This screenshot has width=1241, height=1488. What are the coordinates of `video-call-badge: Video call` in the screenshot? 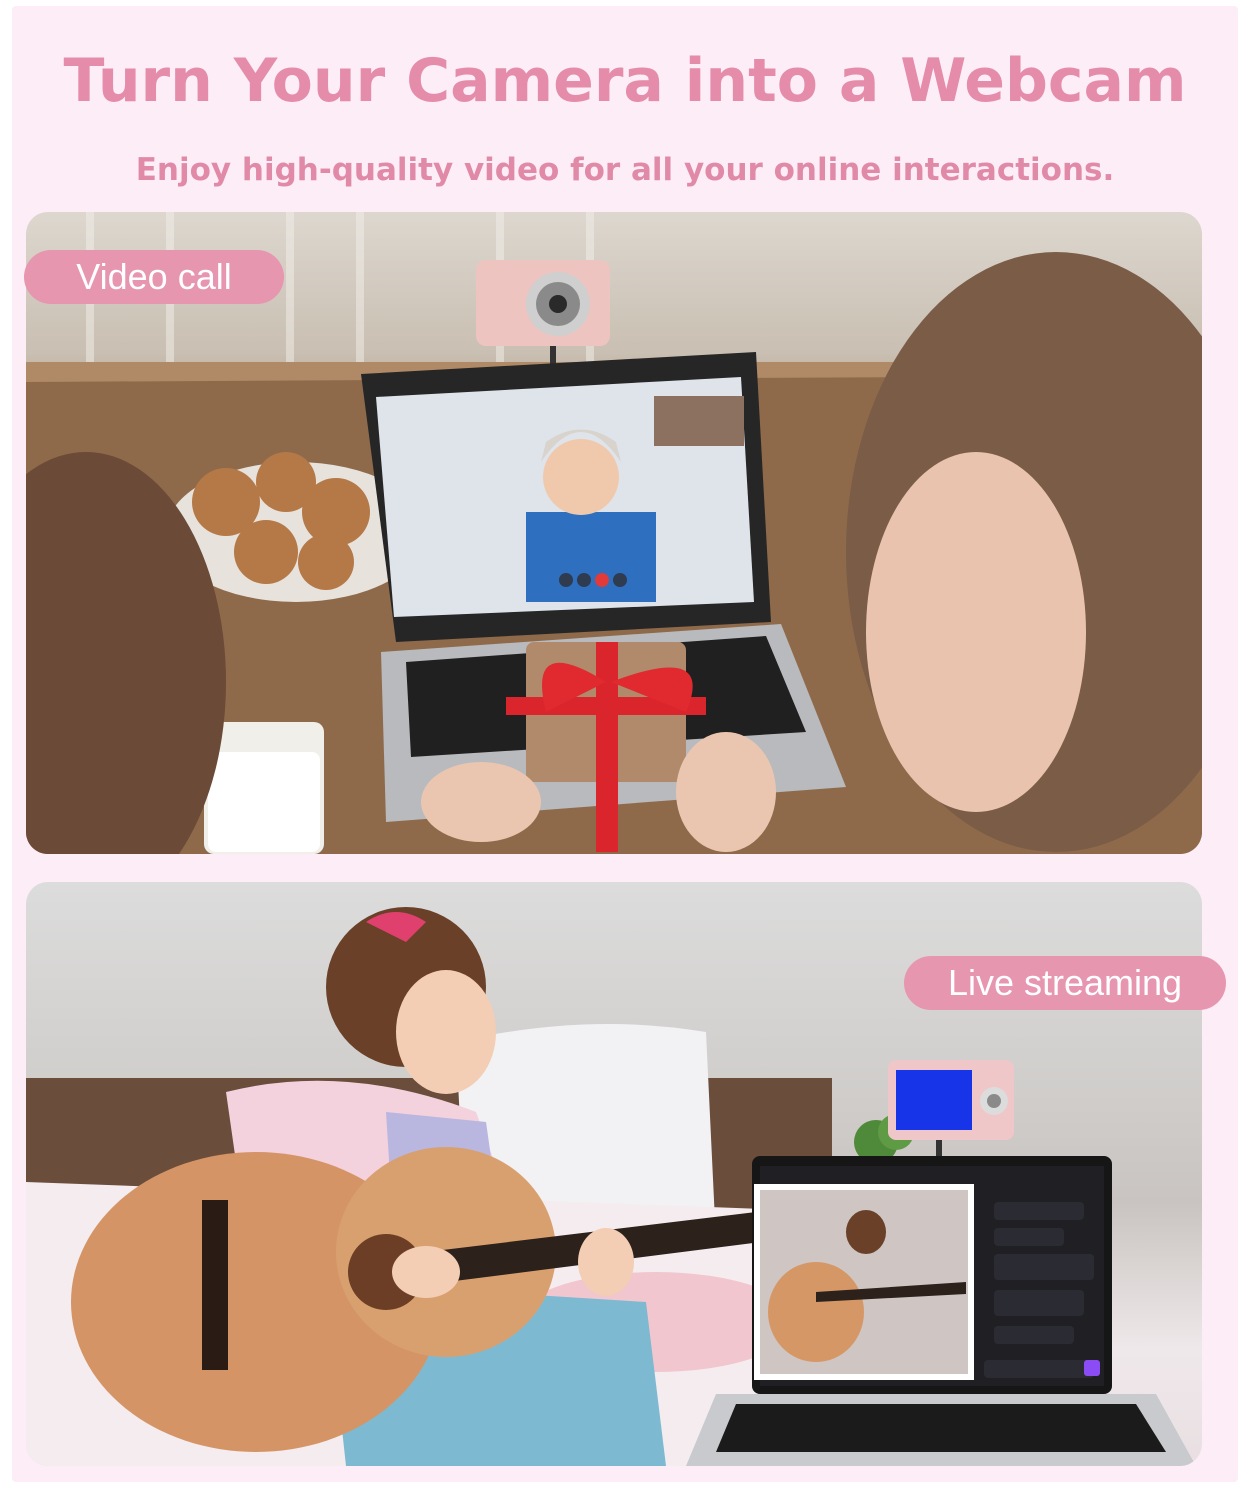 It's located at (154, 277).